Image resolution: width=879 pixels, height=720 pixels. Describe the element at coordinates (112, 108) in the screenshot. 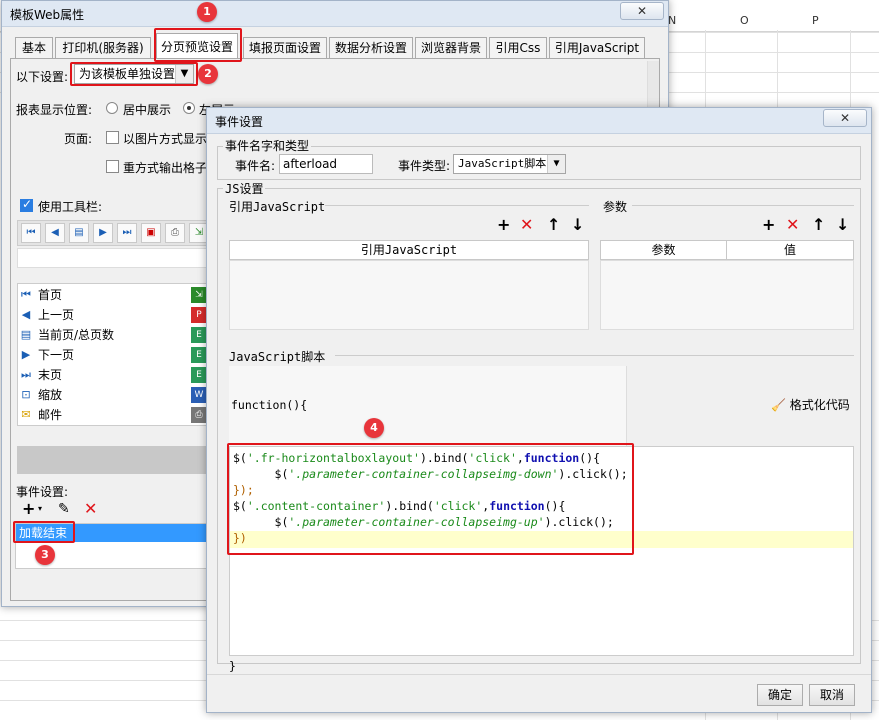

I see `position-center-radio` at that location.